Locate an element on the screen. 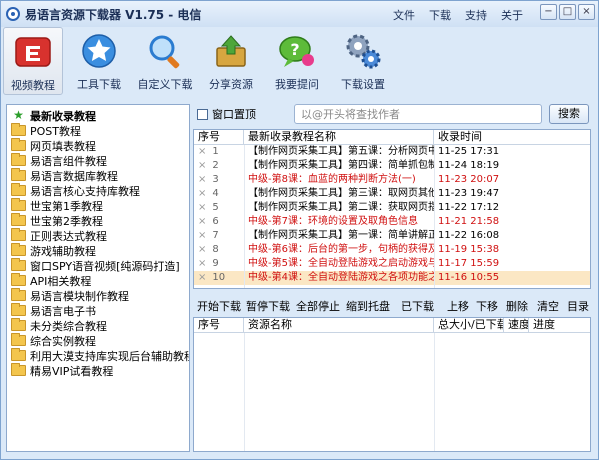 This screenshot has width=599, height=460. minimize-to-tray-button: 缩到托盘 is located at coordinates (368, 306).